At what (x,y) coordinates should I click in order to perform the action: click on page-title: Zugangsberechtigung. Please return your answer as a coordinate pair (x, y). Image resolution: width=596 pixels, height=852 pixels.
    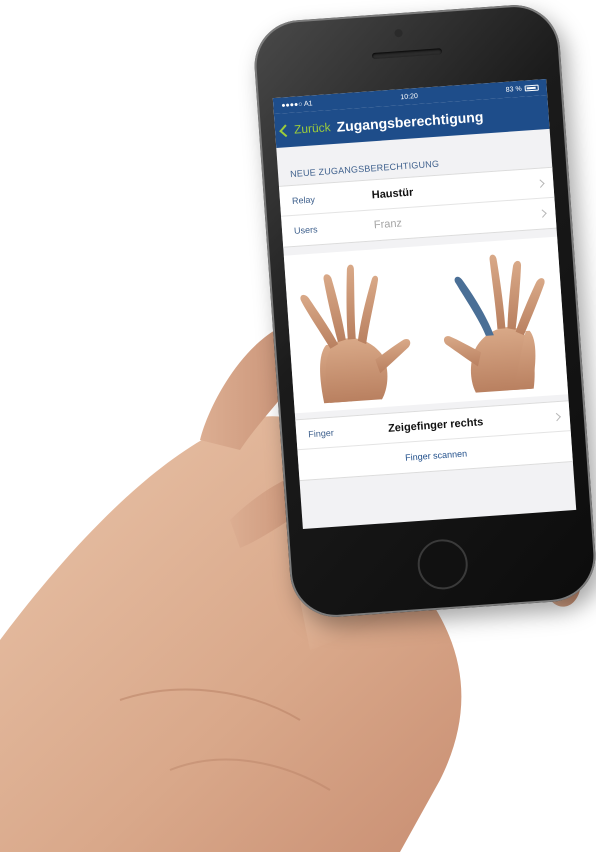
    Looking at the image, I should click on (410, 121).